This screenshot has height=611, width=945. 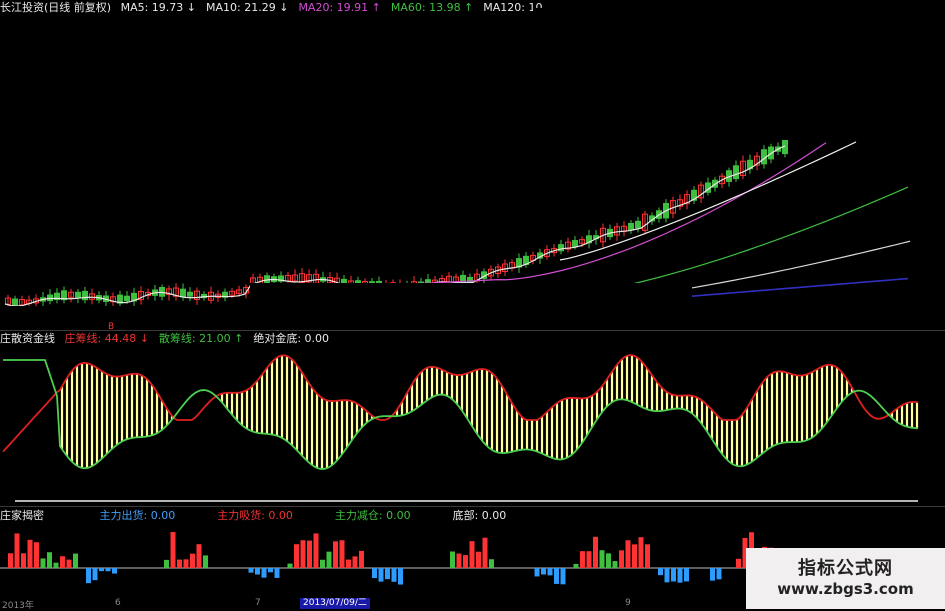 What do you see at coordinates (739, 74) in the screenshot?
I see `redacted-area-top` at bounding box center [739, 74].